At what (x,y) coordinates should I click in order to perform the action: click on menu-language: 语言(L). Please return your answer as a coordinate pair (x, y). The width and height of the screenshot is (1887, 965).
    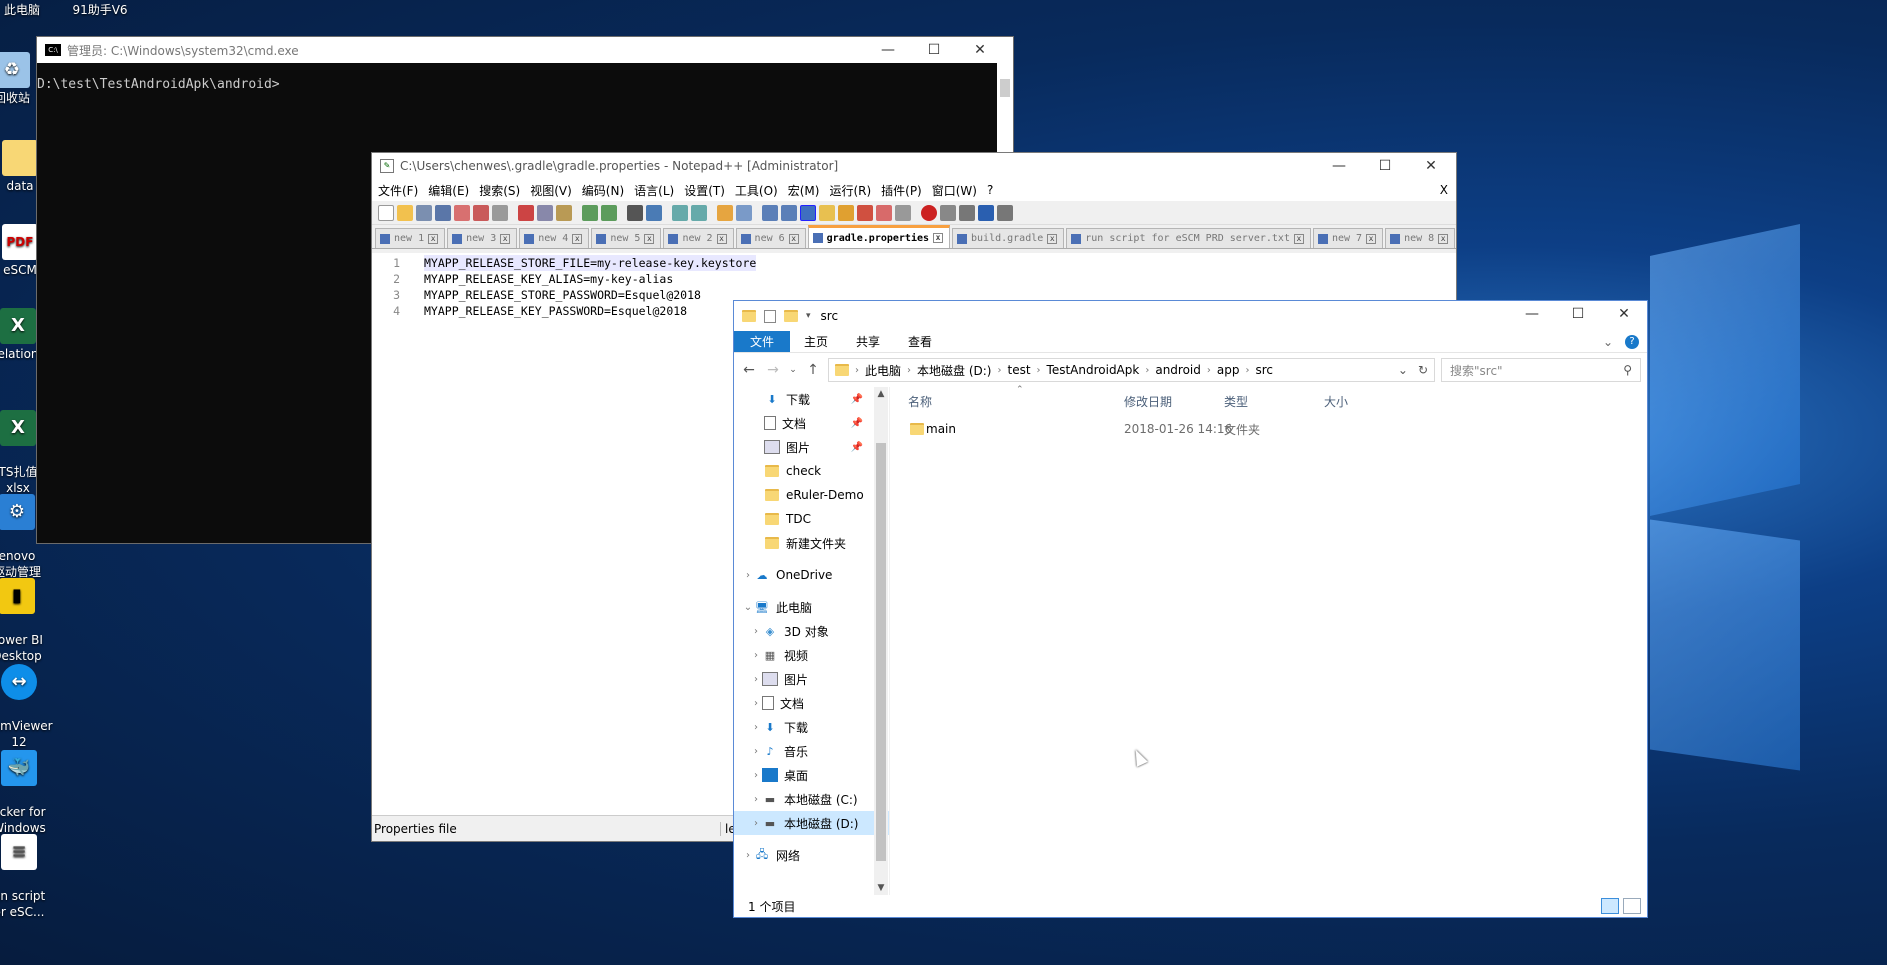
    Looking at the image, I should click on (654, 190).